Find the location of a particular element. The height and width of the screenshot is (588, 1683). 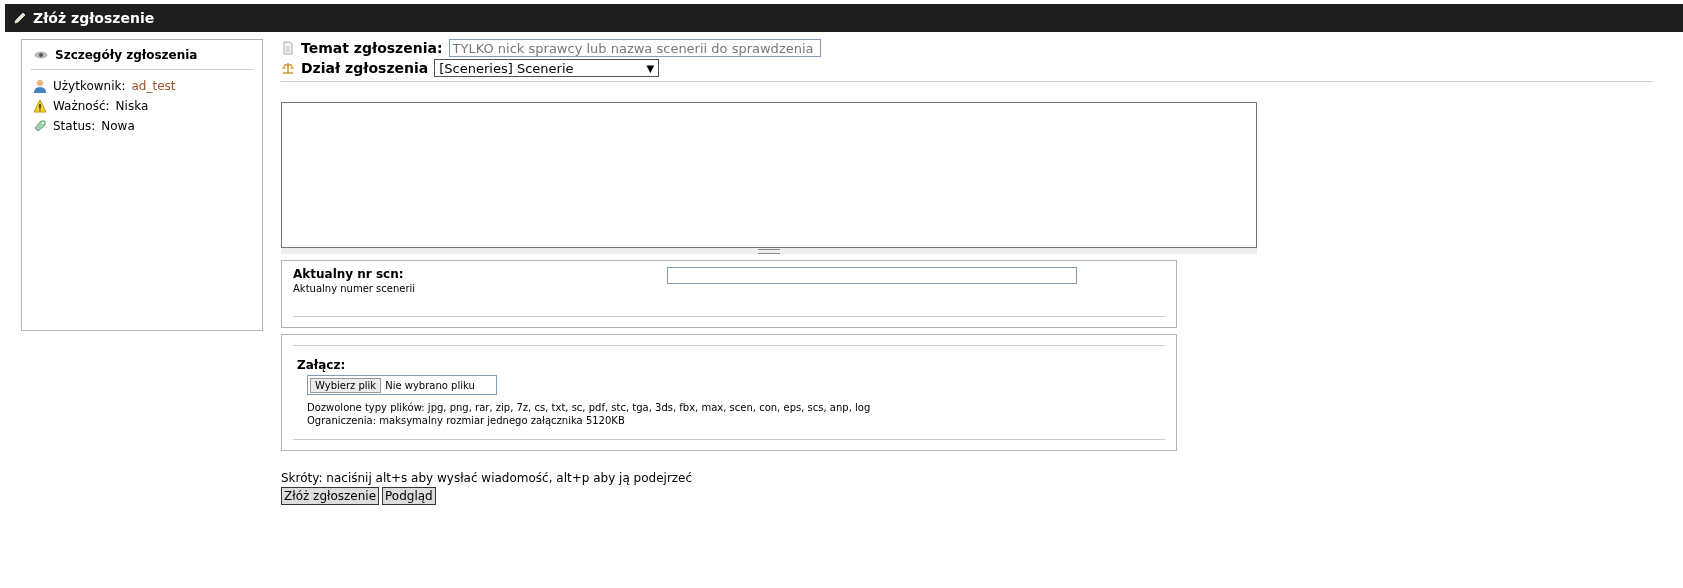

category-label: Dział zgłoszenia is located at coordinates (365, 68).